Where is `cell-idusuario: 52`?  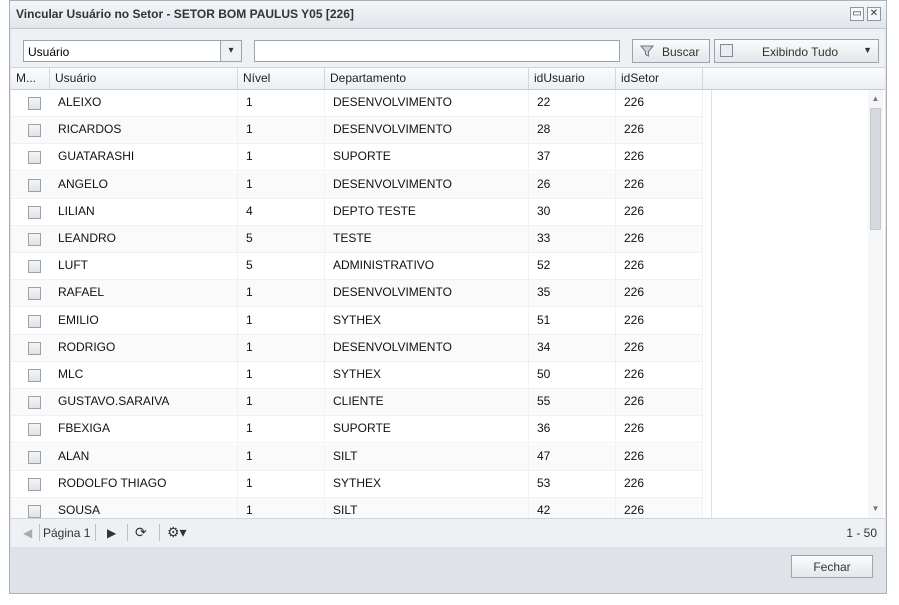
cell-idusuario: 52 is located at coordinates (572, 267).